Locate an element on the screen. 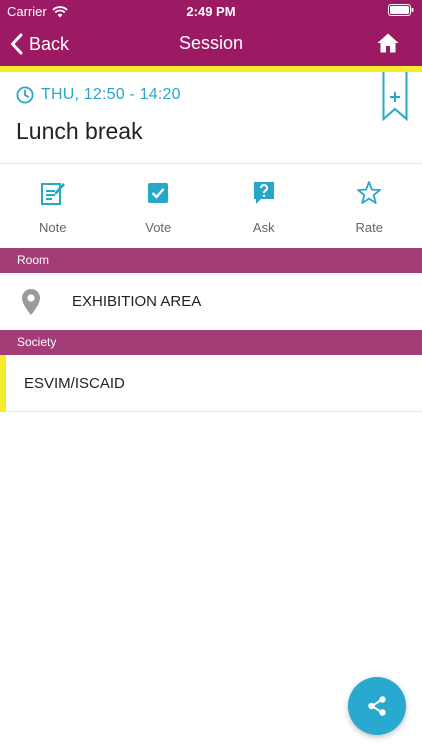  checkbox-icon is located at coordinates (158, 193).